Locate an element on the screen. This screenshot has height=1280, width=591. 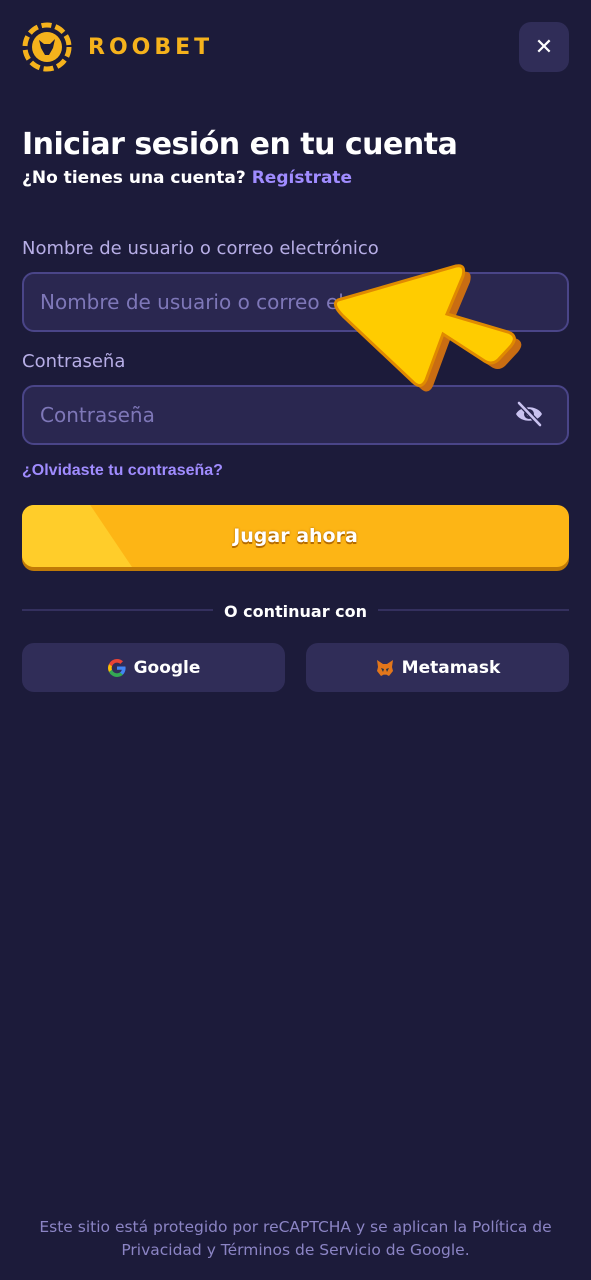
register-link: Regístrate is located at coordinates (302, 178).